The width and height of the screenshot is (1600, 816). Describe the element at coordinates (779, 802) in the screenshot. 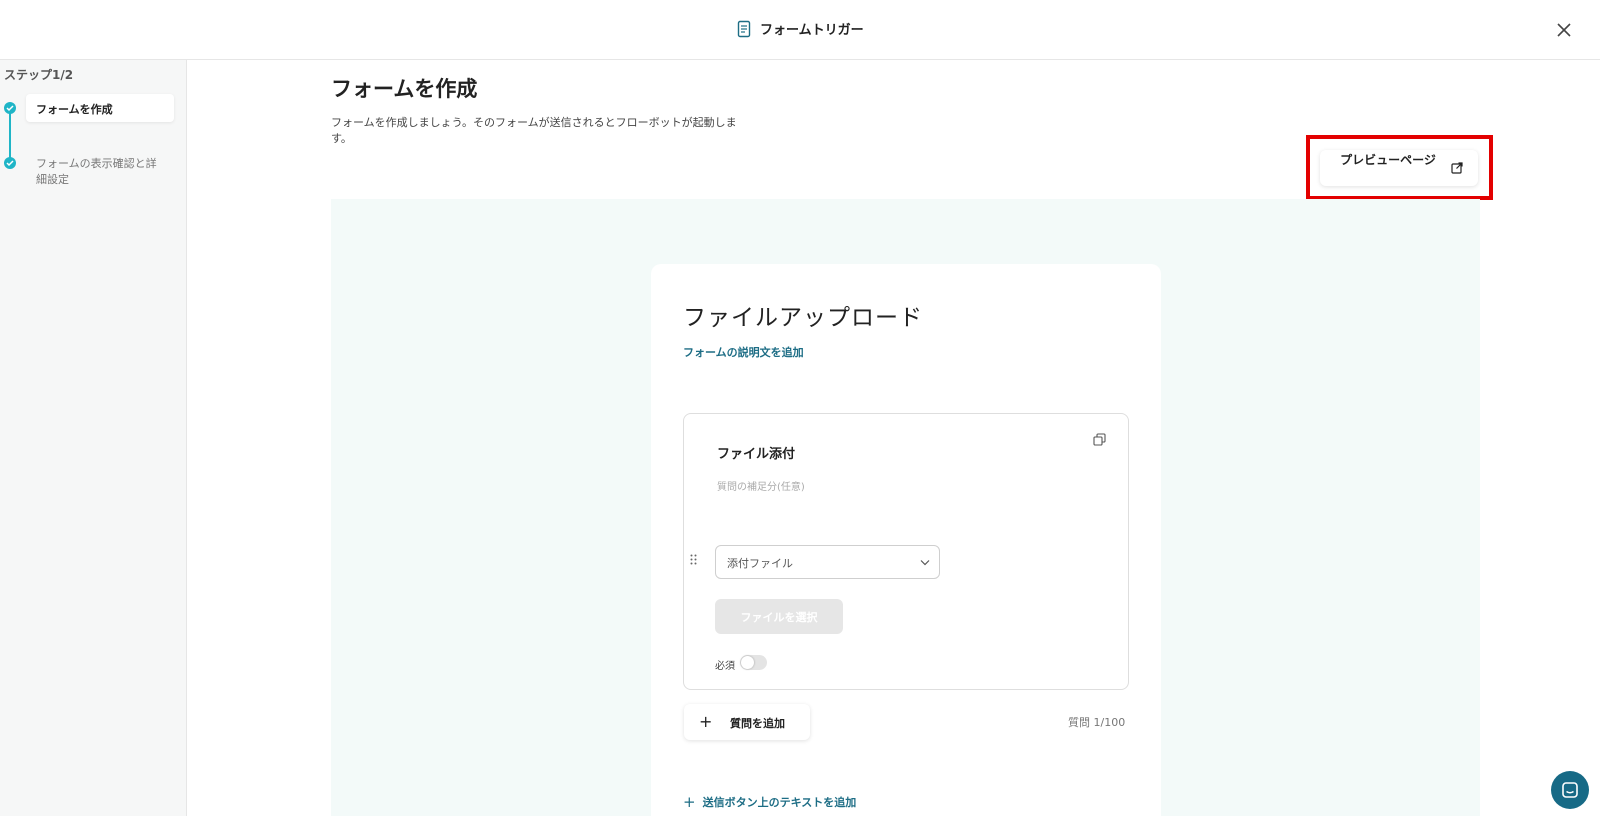

I see `add-submit-text-label: 送信ボタン上のテキストを追加` at that location.